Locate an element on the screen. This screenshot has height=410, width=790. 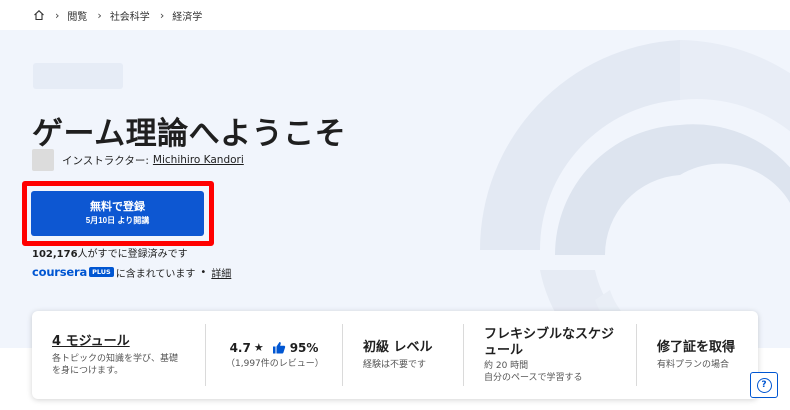
enrollment-suffix: 人がすでに登録済みです is located at coordinates (132, 254).